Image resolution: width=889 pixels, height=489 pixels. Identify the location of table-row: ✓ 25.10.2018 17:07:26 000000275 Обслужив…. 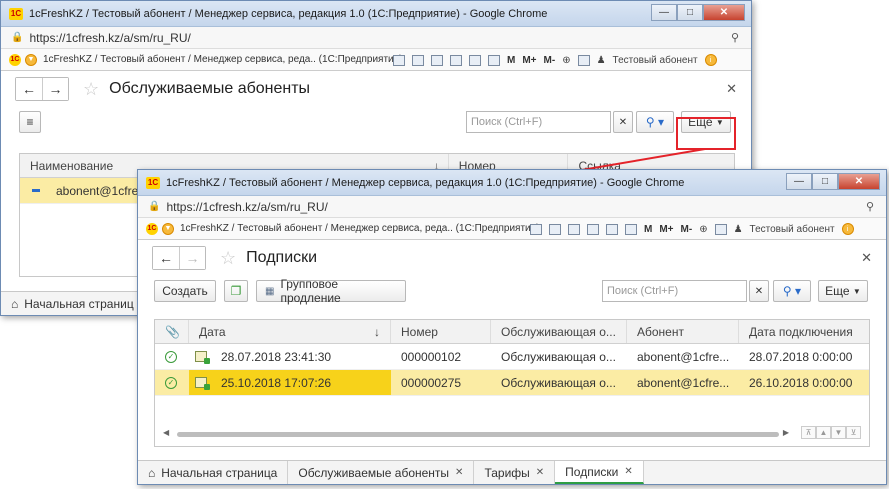
(512, 383).